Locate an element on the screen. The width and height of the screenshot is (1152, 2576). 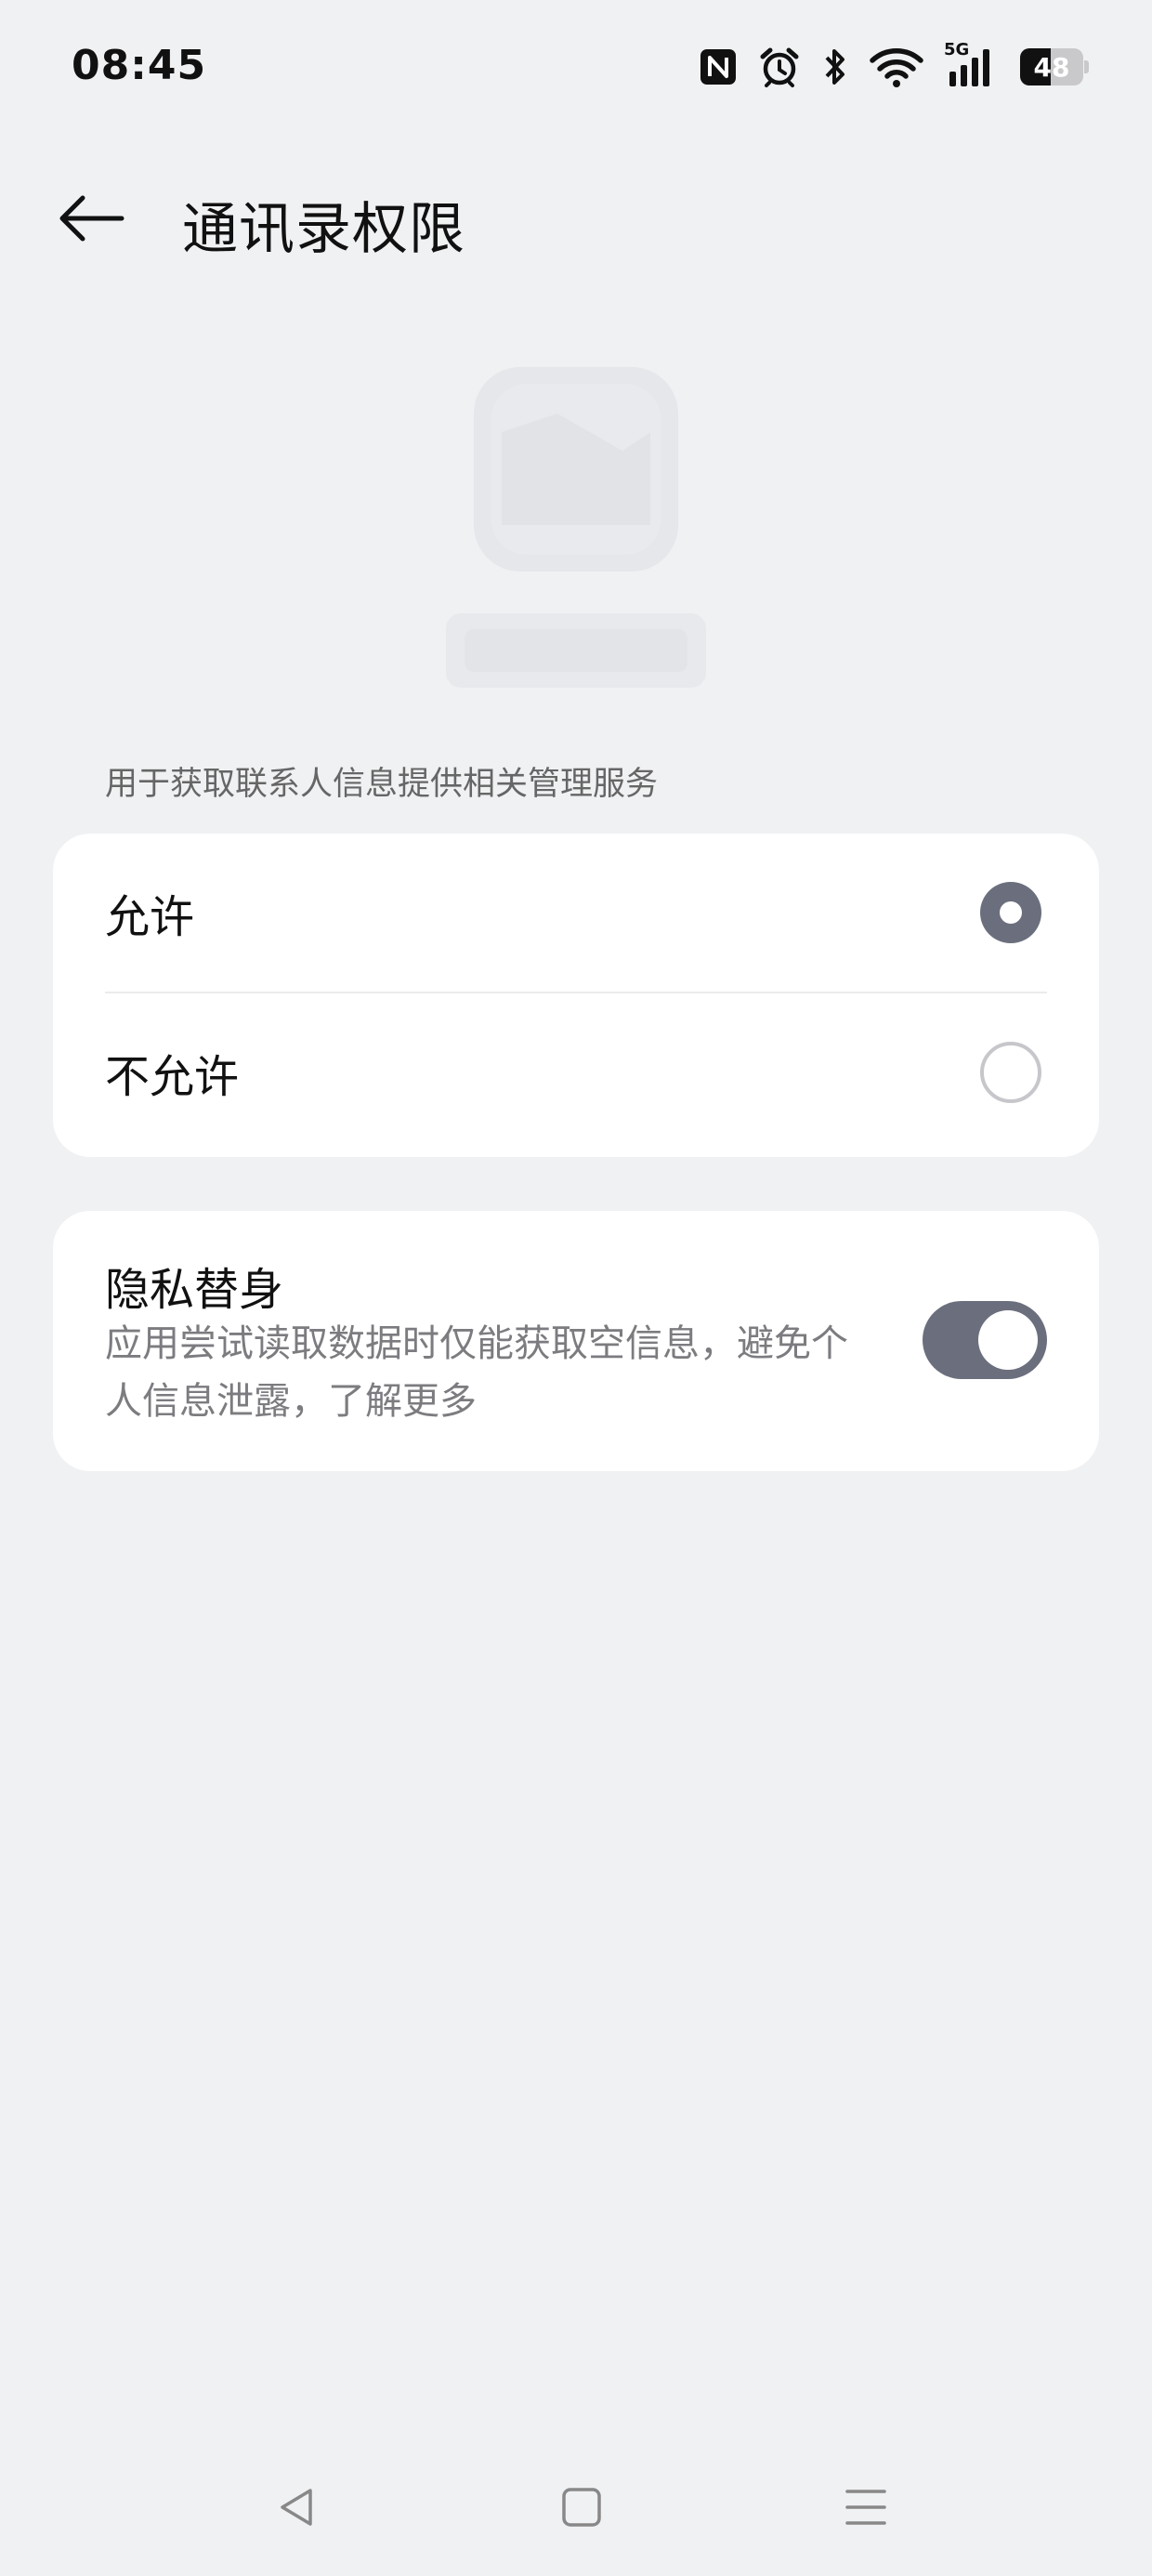
status-time: 08:45 is located at coordinates (139, 65).